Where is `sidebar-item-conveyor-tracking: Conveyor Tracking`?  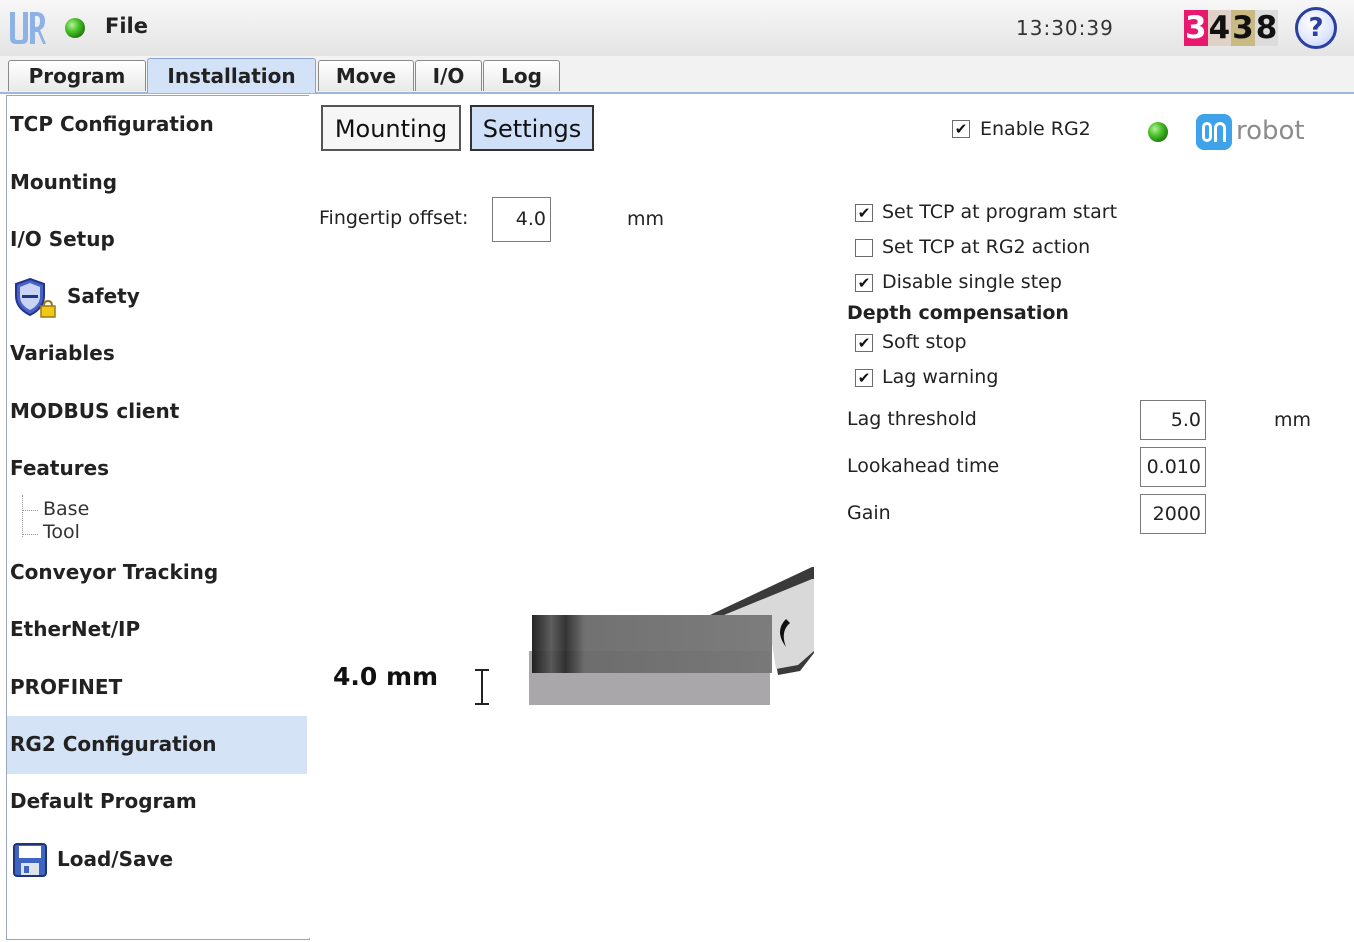
sidebar-item-conveyor-tracking: Conveyor Tracking is located at coordinates (114, 572).